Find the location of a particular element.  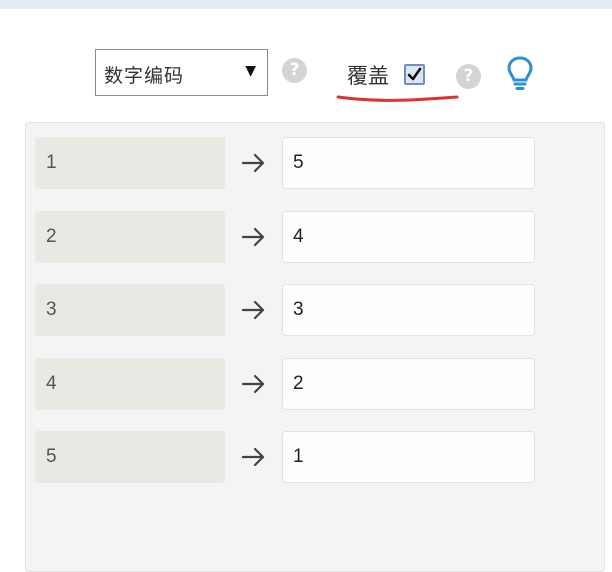

target-input: 4 is located at coordinates (408, 237).